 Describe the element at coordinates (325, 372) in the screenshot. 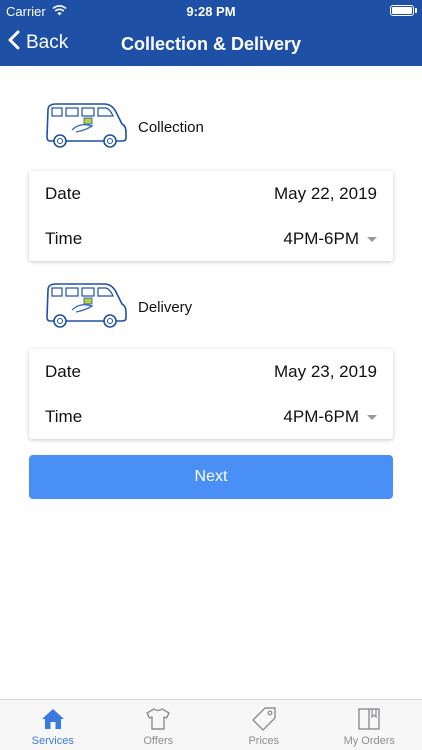

I see `delivery-date-value: May 23, 2019` at that location.